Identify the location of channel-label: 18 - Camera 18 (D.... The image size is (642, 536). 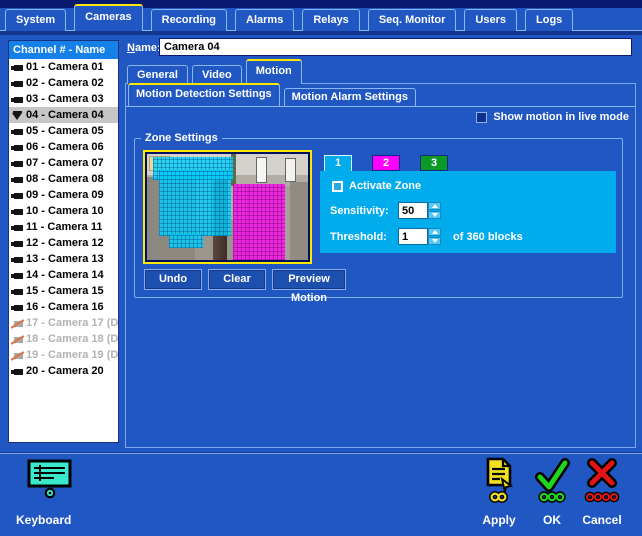
(72, 339).